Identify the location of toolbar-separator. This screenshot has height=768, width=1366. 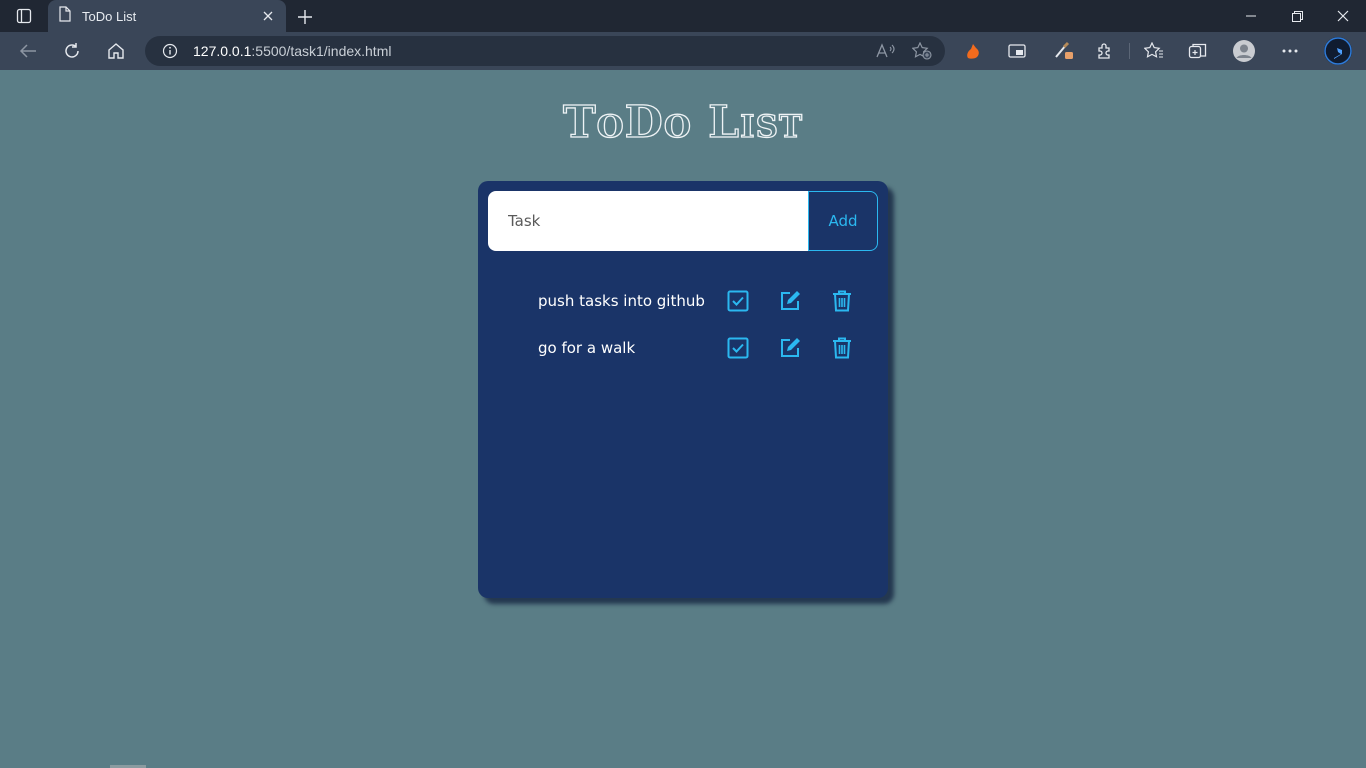
(1129, 51).